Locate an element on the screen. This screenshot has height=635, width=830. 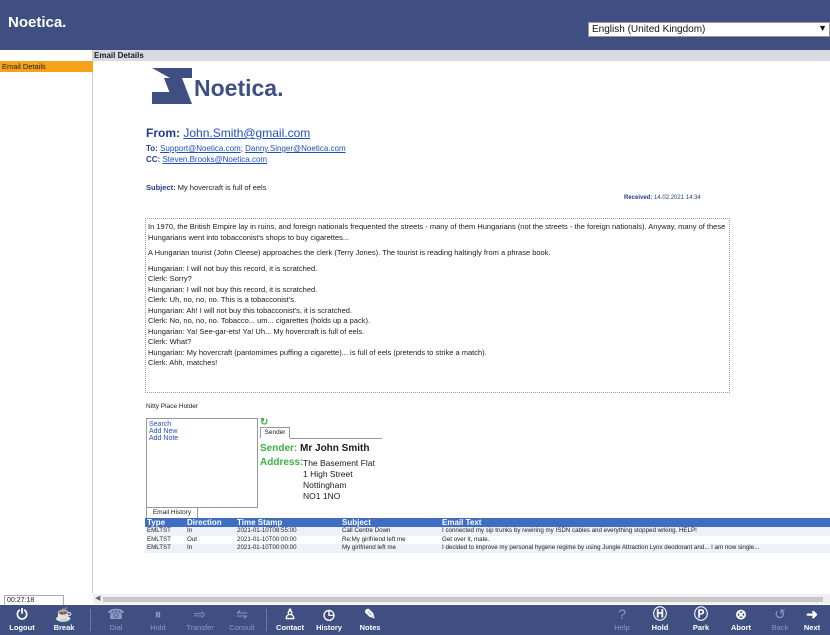
tab-email-history: Email History is located at coordinates (172, 512).